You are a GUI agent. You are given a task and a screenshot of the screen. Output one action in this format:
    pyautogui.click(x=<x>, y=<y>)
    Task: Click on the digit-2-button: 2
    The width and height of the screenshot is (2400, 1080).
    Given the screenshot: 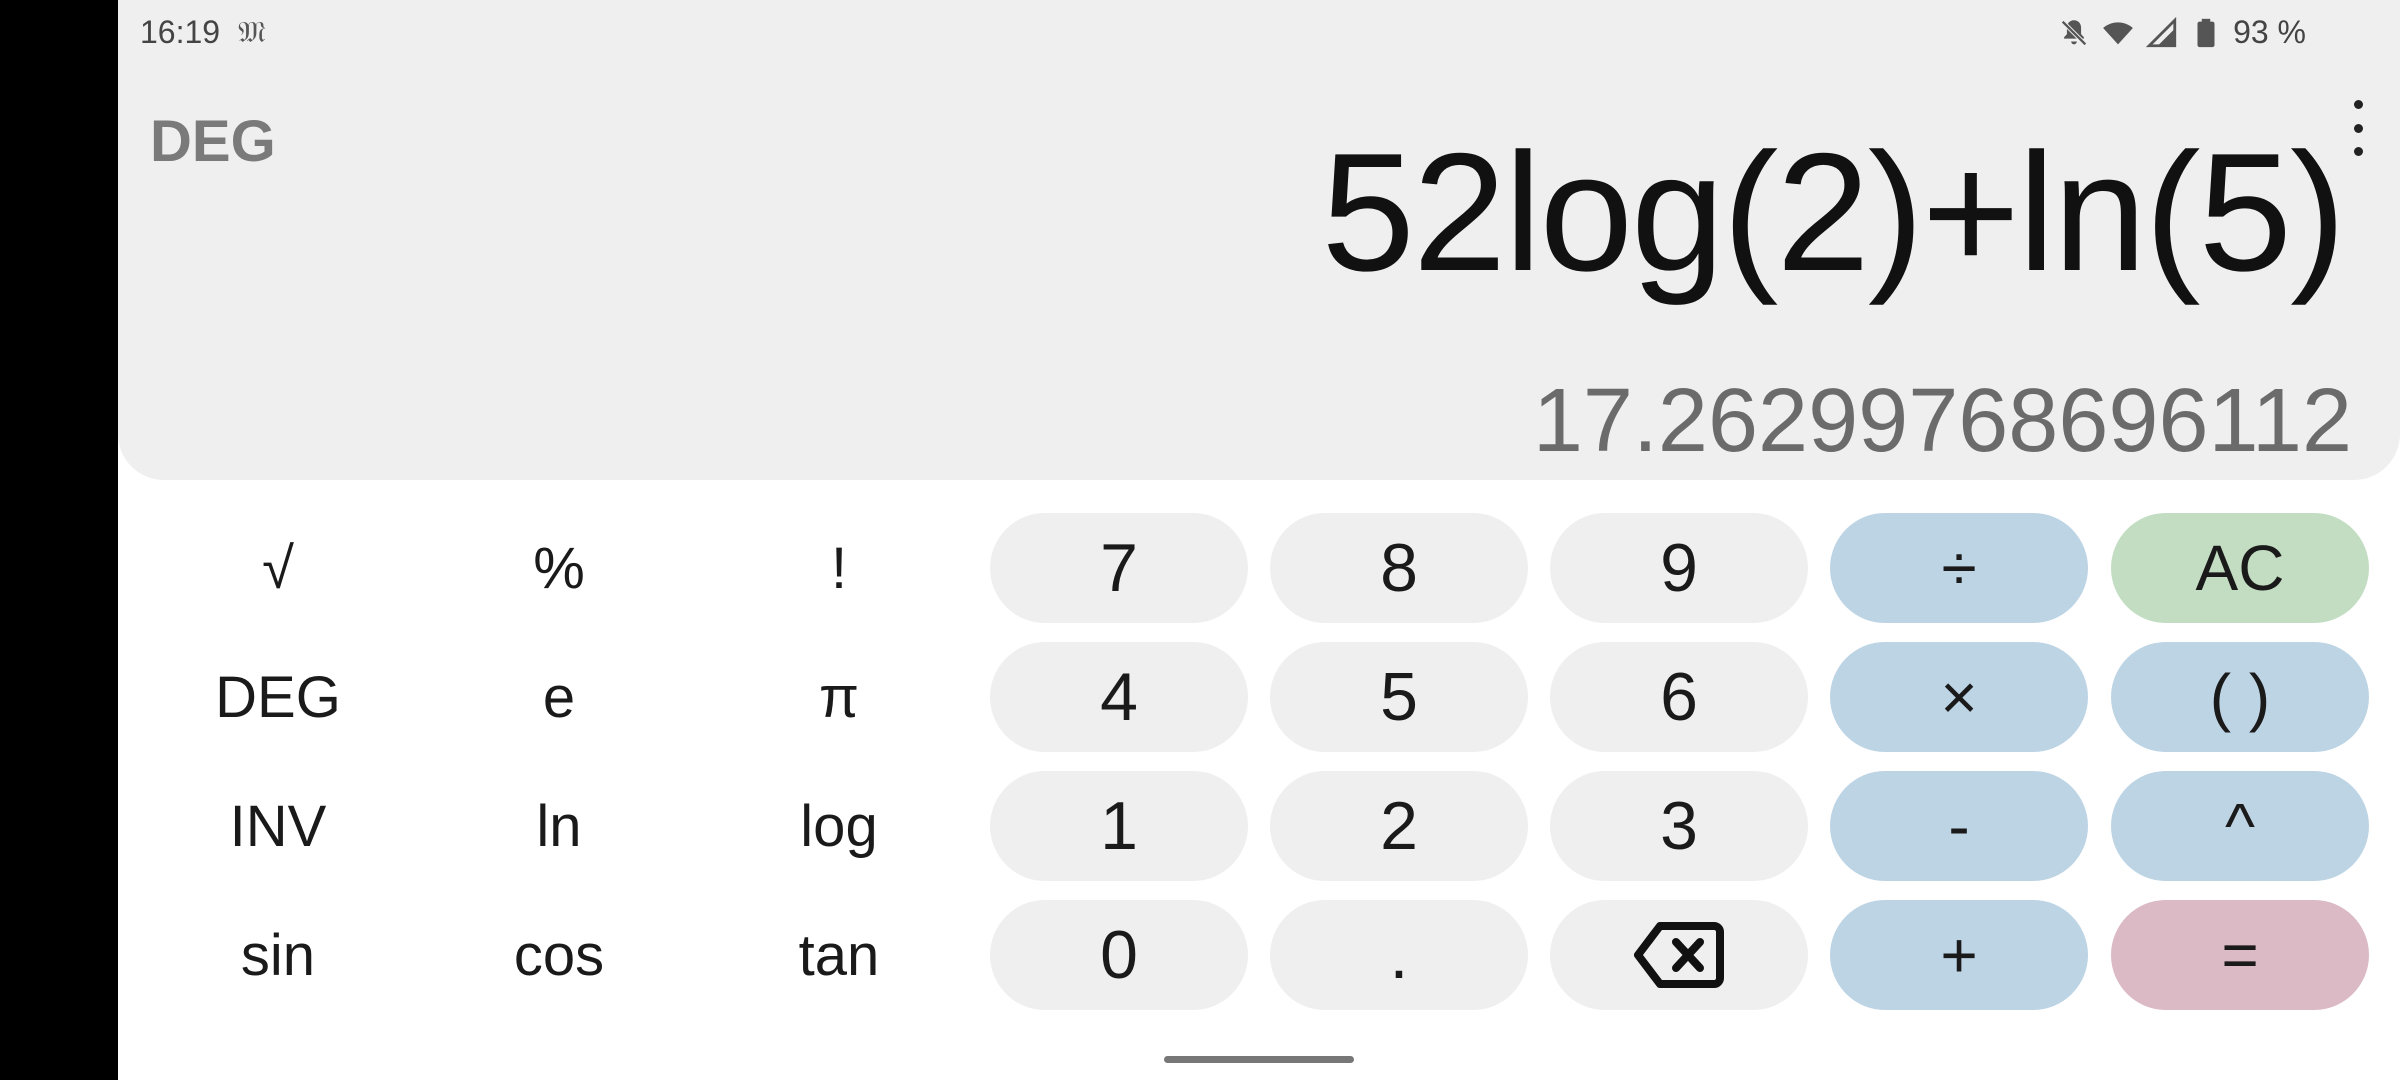 What is the action you would take?
    pyautogui.click(x=1399, y=826)
    